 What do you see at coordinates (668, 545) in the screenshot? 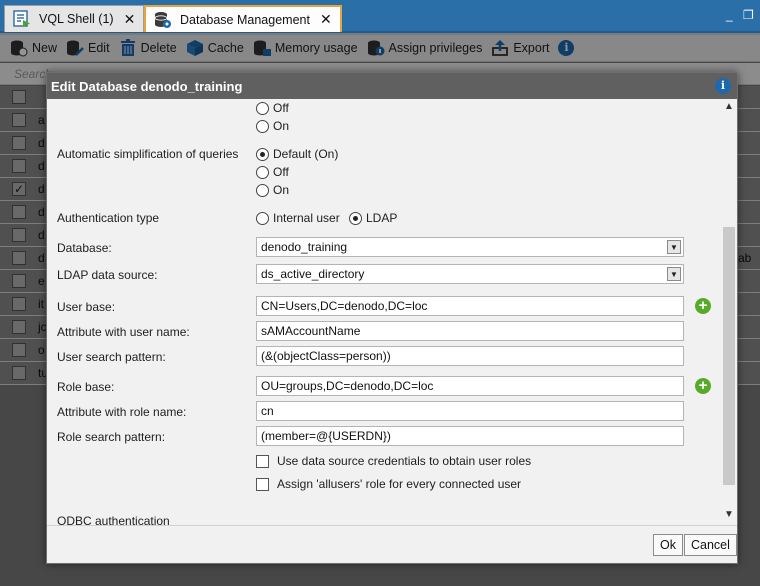
I see `ok-button: Ok` at bounding box center [668, 545].